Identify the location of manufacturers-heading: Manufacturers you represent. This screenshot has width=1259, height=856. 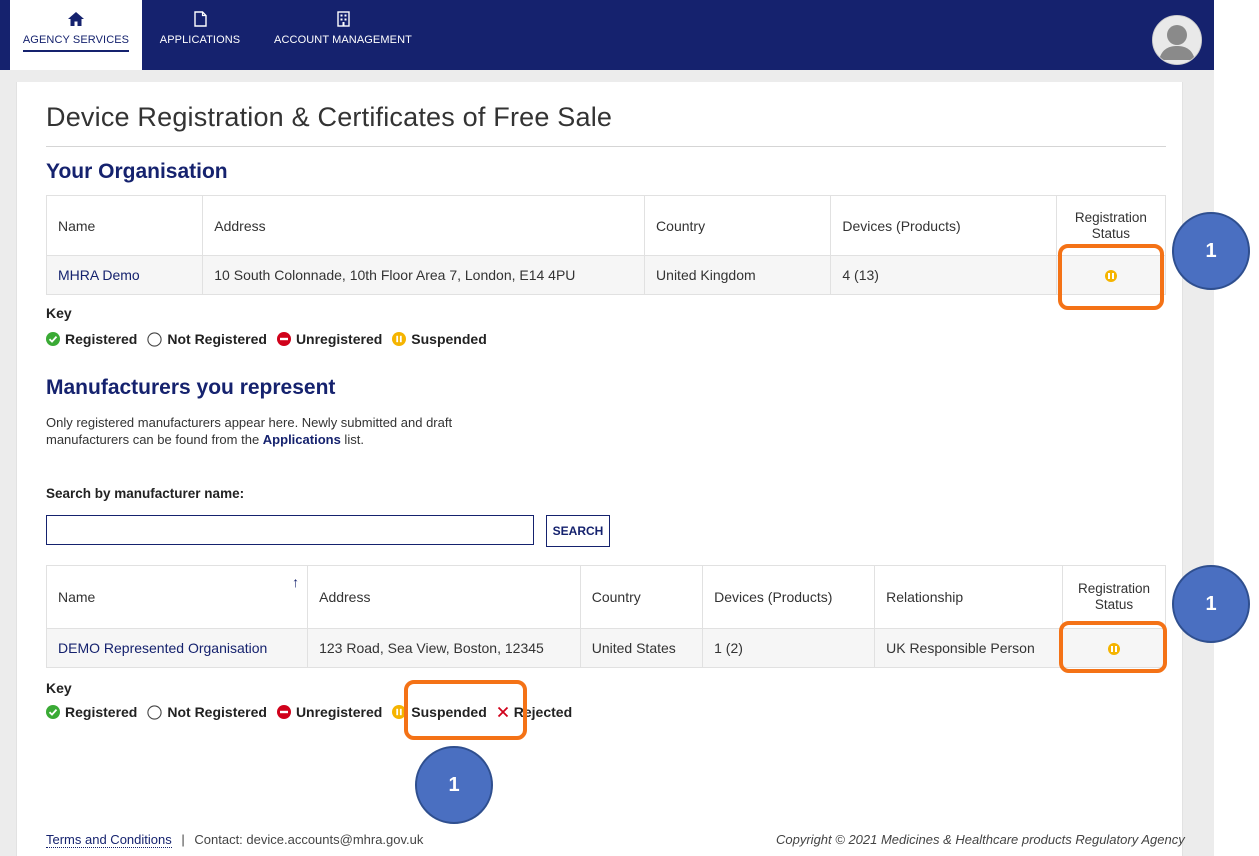
(191, 387).